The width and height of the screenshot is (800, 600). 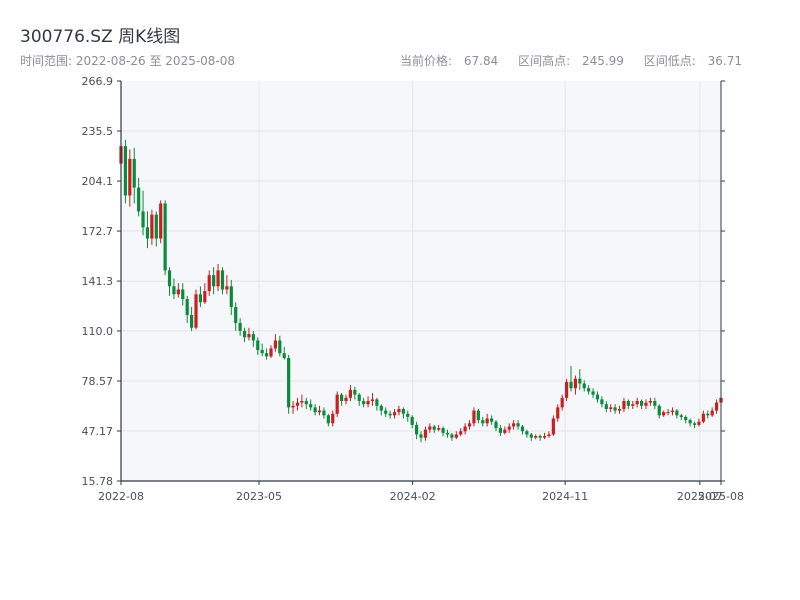 What do you see at coordinates (98, 381) in the screenshot?
I see `y-tick-label: 78.57` at bounding box center [98, 381].